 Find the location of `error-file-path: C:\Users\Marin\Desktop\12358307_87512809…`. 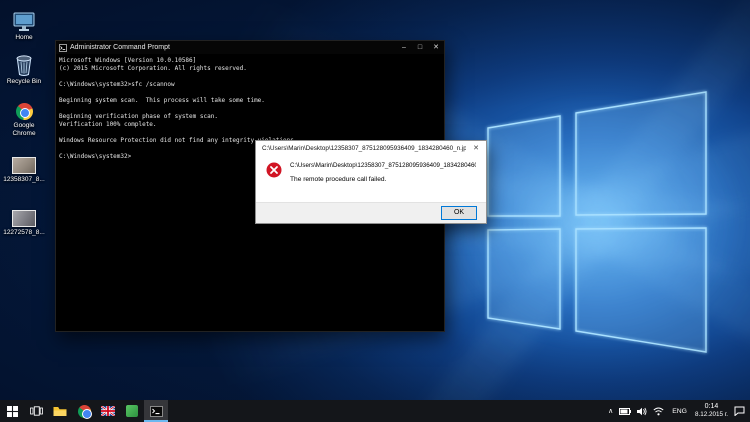

error-file-path: C:\Users\Marin\Desktop\12358307_87512809… is located at coordinates (383, 165).